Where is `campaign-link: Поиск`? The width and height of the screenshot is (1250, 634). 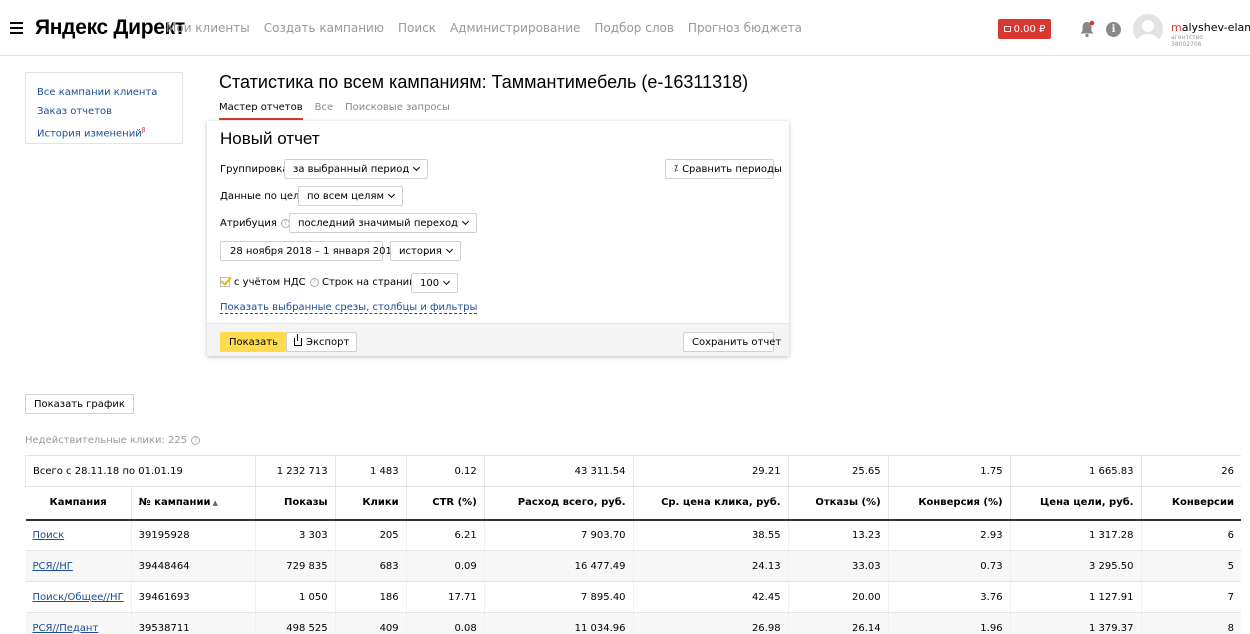
campaign-link: Поиск is located at coordinates (49, 535).